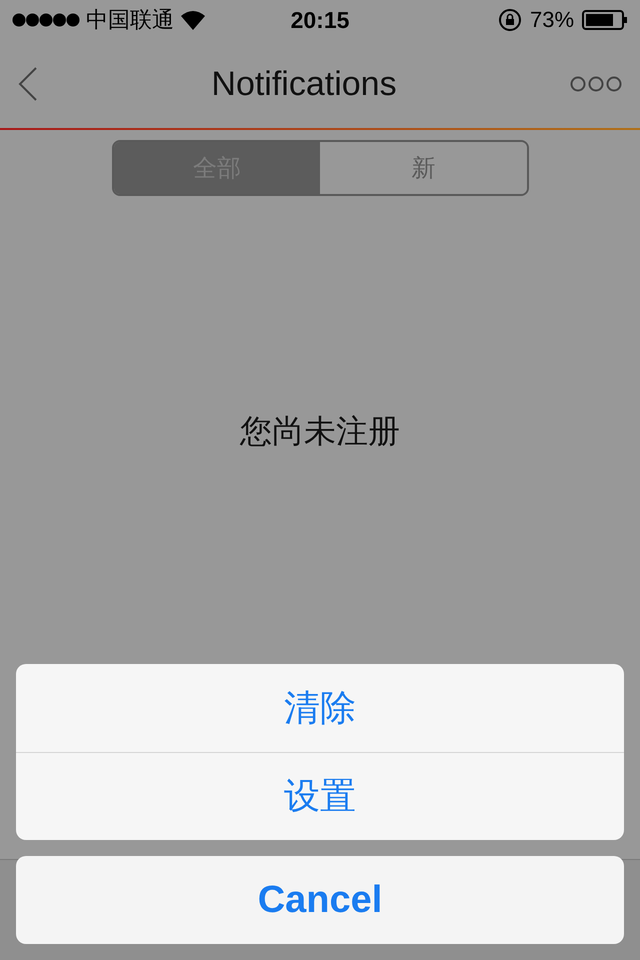  I want to click on signal-icon, so click(46, 20).